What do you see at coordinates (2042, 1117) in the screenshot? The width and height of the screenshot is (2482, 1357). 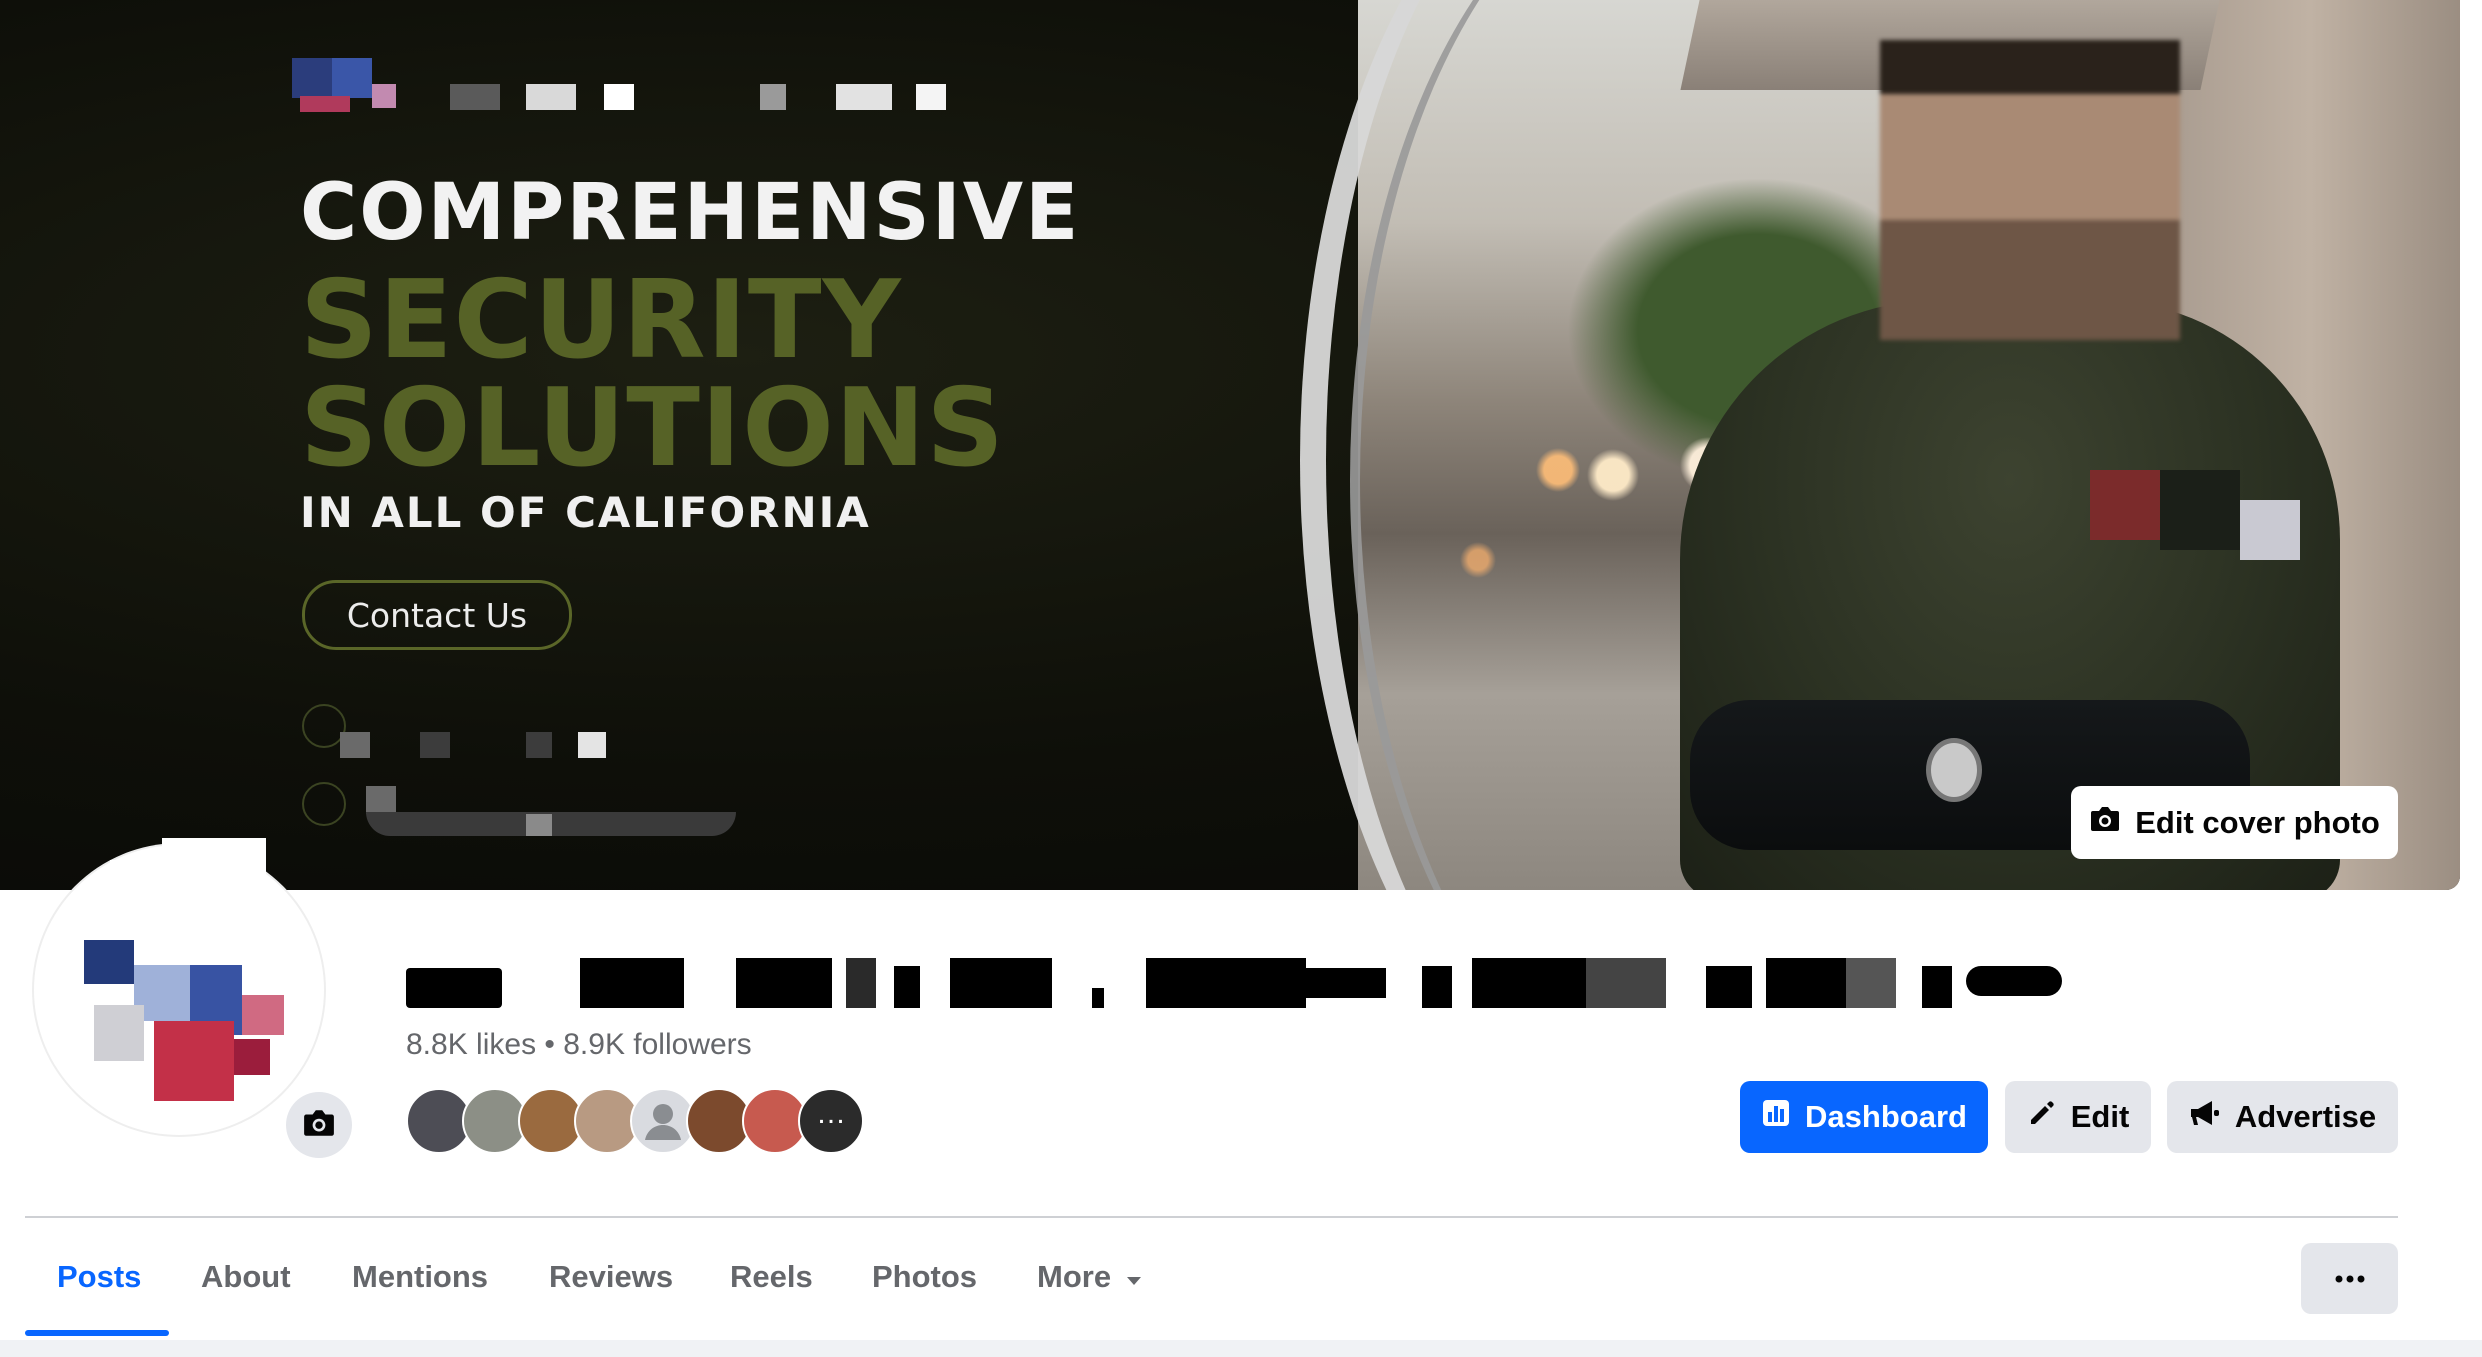 I see `pencil-icon` at bounding box center [2042, 1117].